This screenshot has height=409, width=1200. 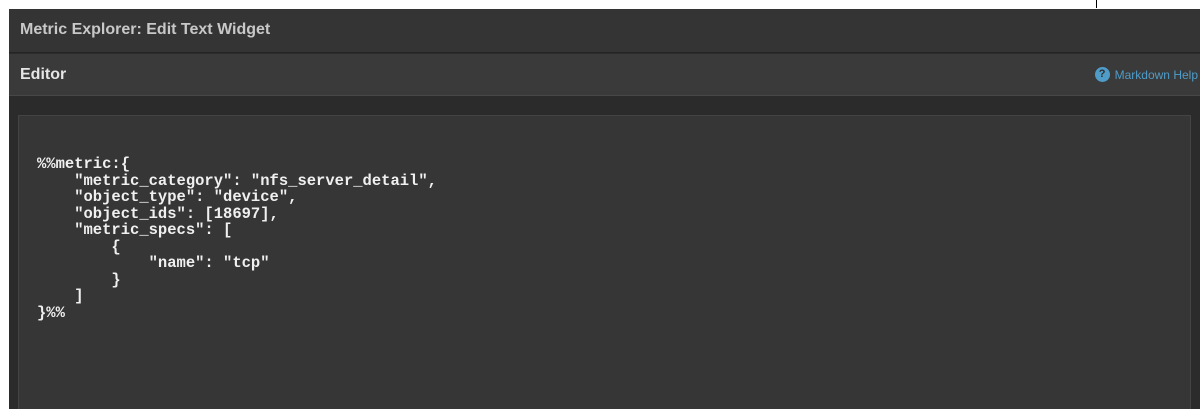 I want to click on window-edge-marker, so click(x=1096, y=4).